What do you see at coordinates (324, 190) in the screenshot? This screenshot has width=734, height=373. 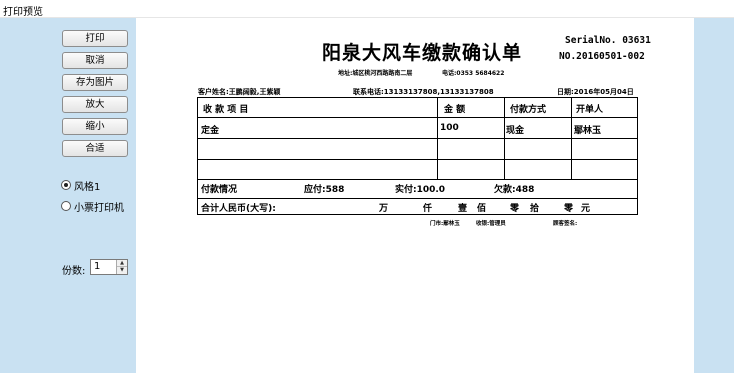 I see `amount-due: 应付:588` at bounding box center [324, 190].